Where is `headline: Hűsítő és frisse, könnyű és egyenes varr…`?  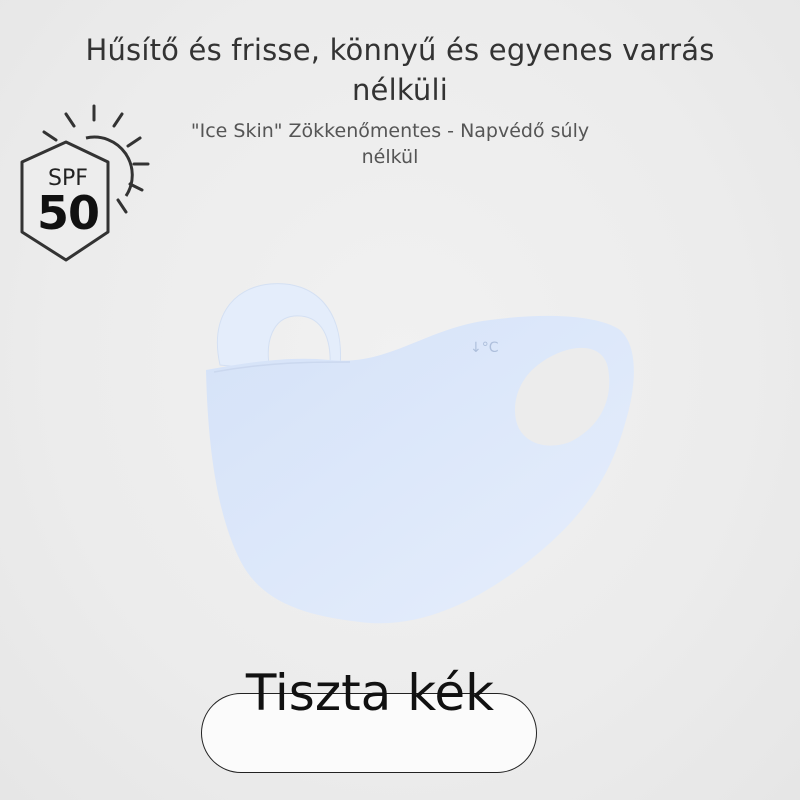 headline: Hűsítő és frisse, könnyű és egyenes varr… is located at coordinates (400, 70).